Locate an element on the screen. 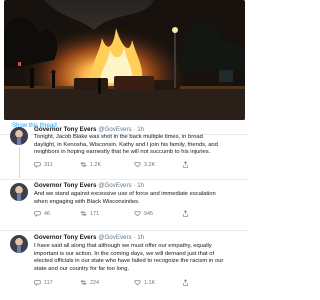 The image size is (320, 300). like-button: 945 is located at coordinates (143, 213).